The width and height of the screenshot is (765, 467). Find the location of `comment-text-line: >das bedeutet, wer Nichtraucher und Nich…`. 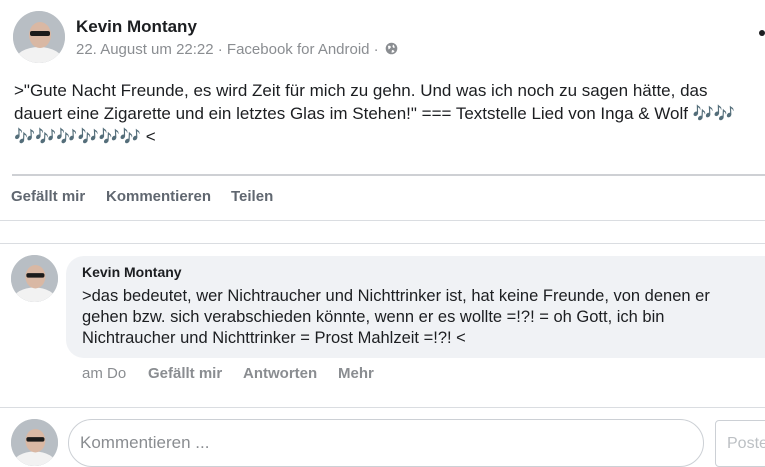

comment-text-line: >das bedeutet, wer Nichtraucher und Nich… is located at coordinates (396, 296).